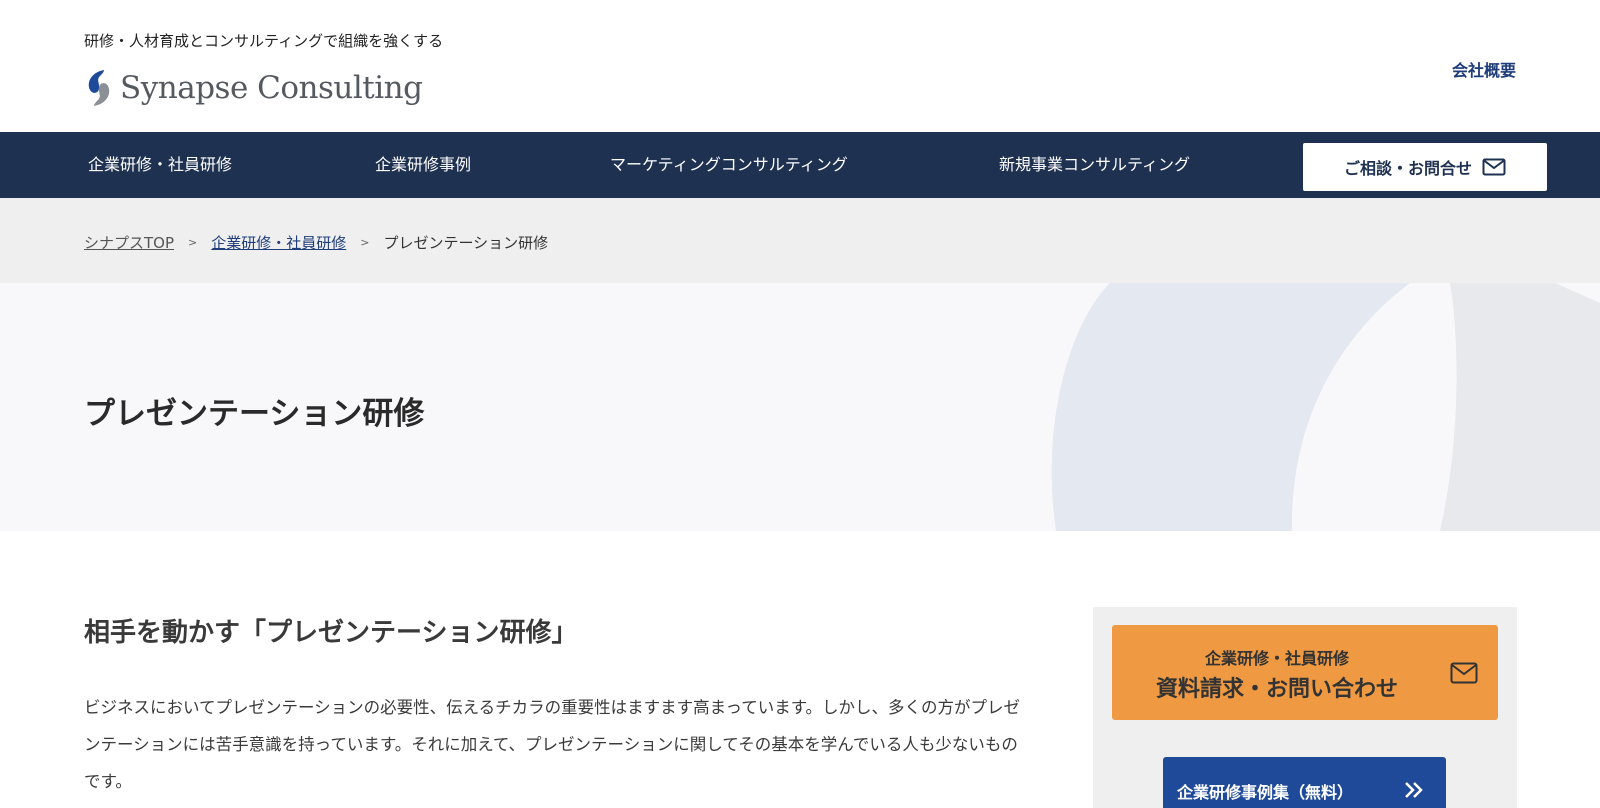 The width and height of the screenshot is (1600, 808). What do you see at coordinates (423, 165) in the screenshot?
I see `nav-item-training-cases: 企業研修事例` at bounding box center [423, 165].